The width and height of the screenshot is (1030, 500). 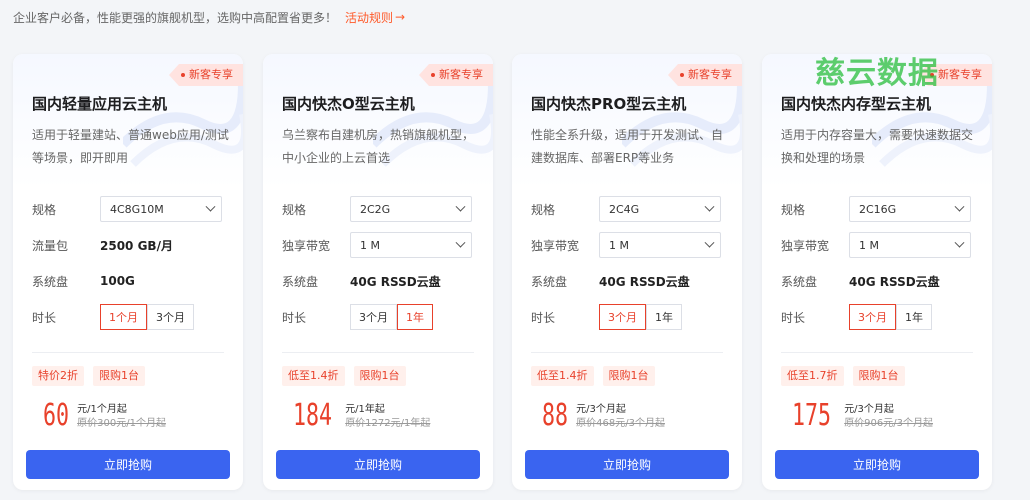 What do you see at coordinates (889, 423) in the screenshot?
I see `original-price: 原价906元/3个月起` at bounding box center [889, 423].